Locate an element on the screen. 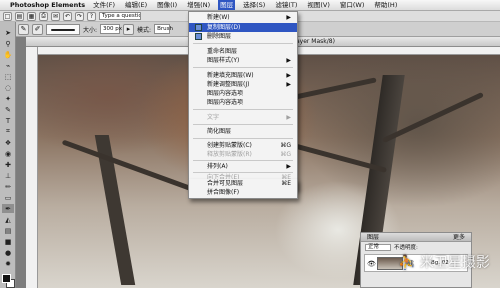  marquee-tool-icon: ⬚ is located at coordinates (8, 76).